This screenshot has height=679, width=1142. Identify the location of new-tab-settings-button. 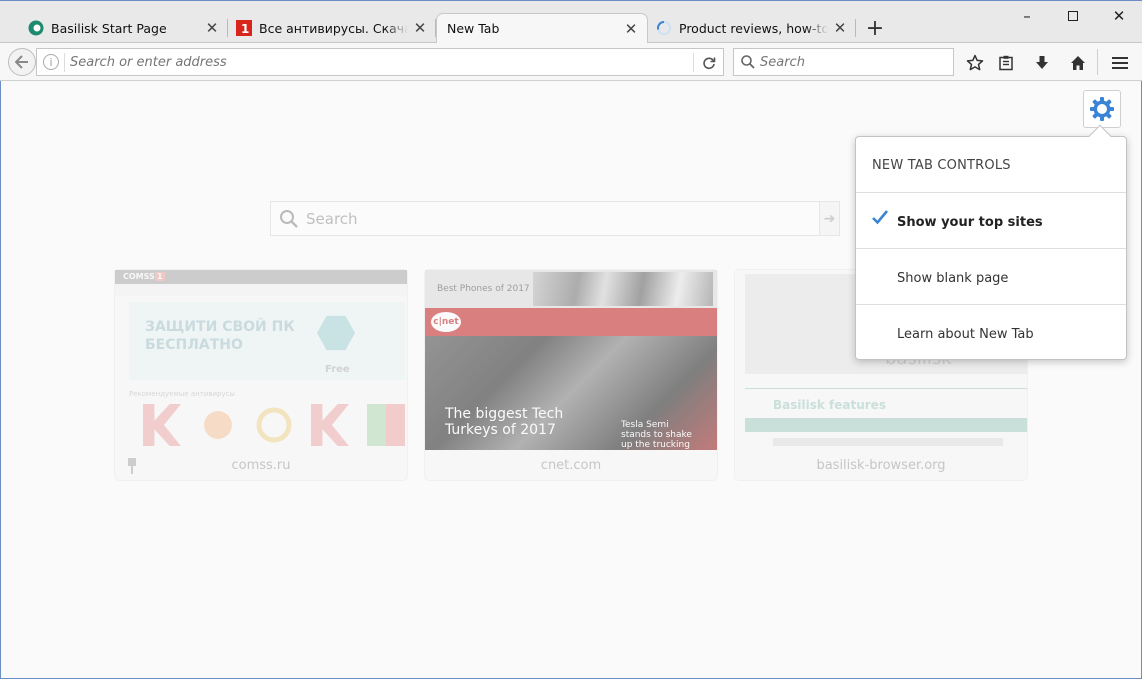
(1102, 109).